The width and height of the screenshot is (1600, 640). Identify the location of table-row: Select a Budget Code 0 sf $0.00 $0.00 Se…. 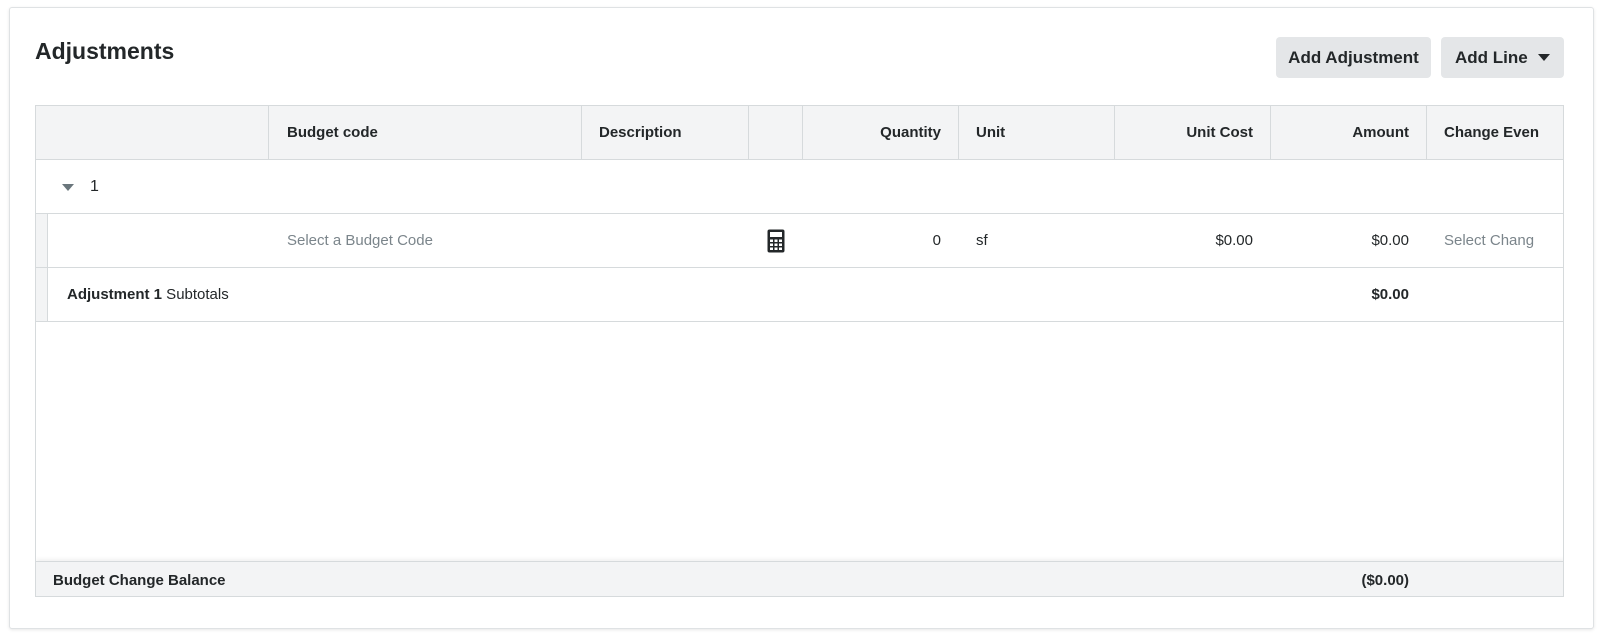
(799, 241).